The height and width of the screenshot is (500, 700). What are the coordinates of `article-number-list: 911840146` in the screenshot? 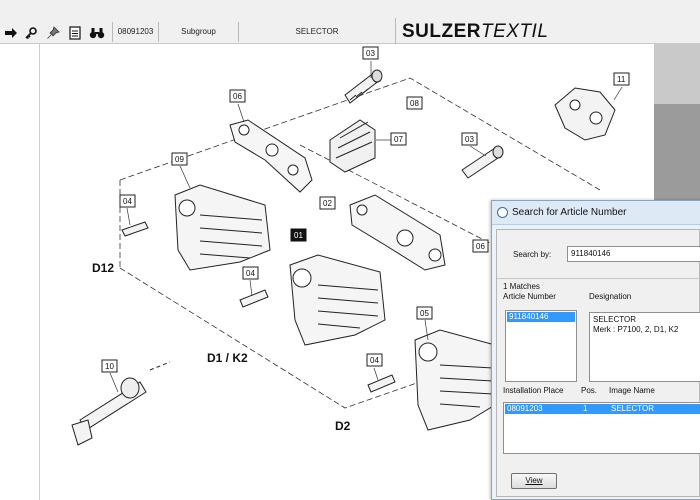 It's located at (541, 346).